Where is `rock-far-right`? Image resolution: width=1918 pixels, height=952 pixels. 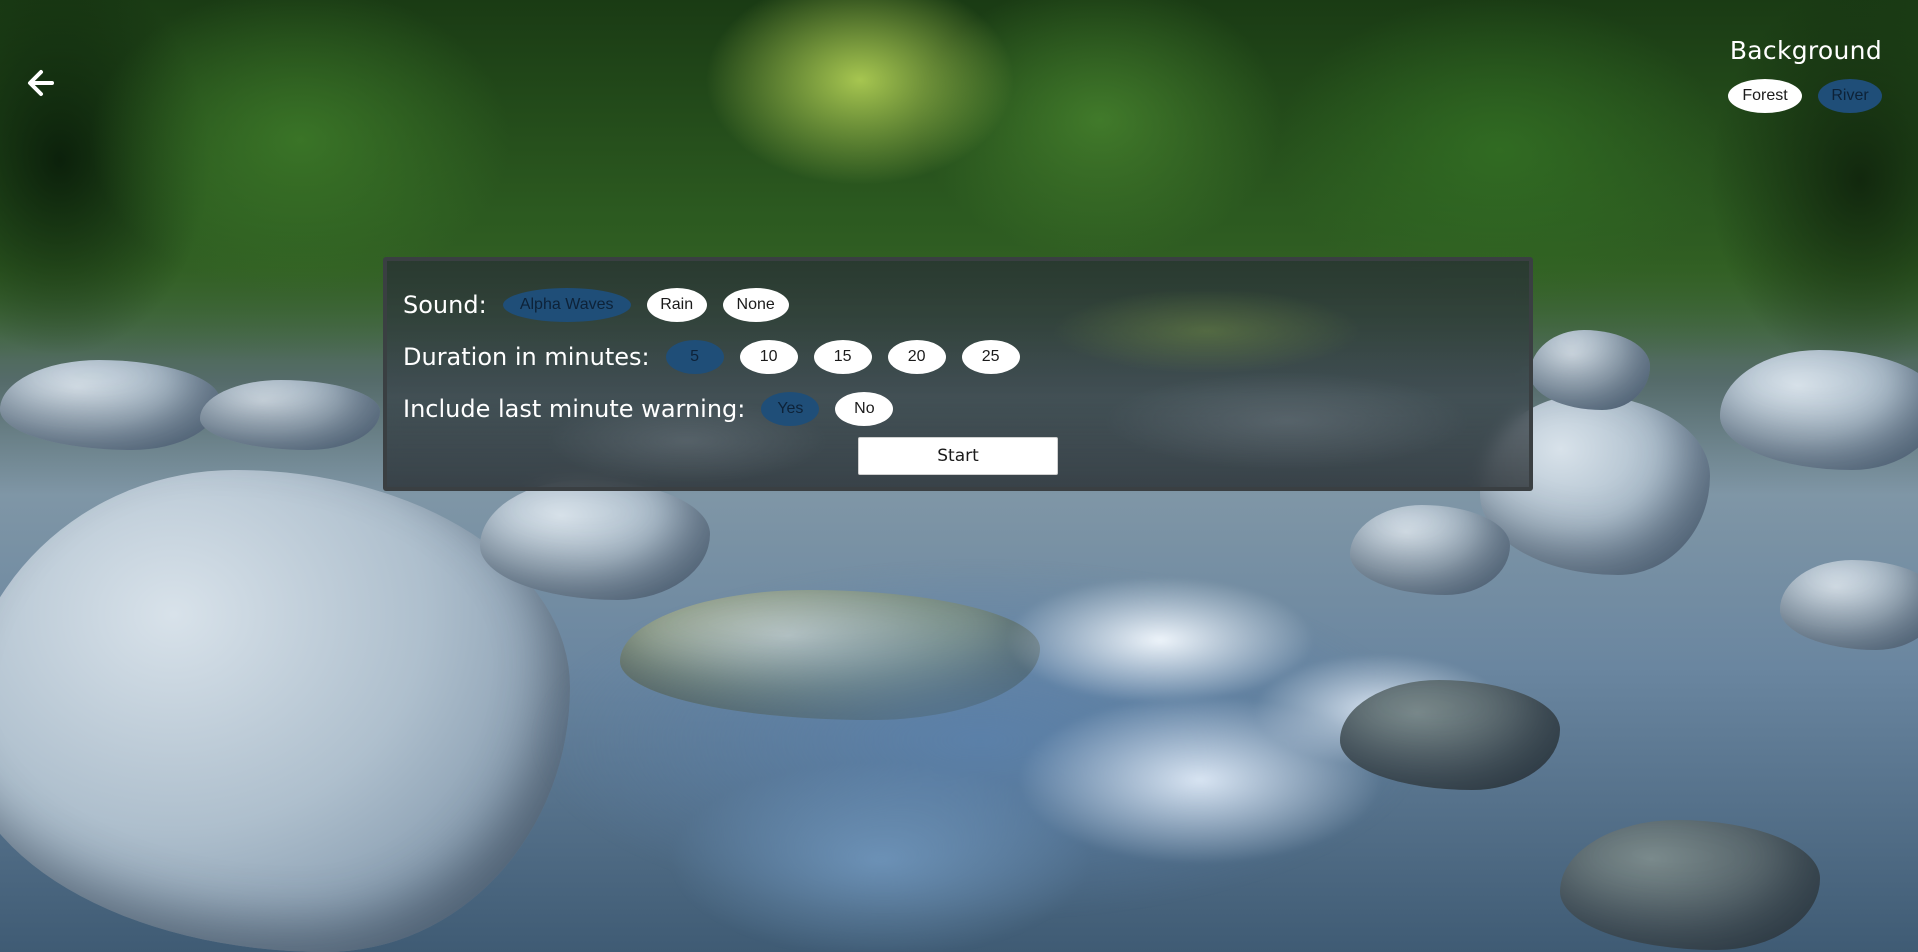 rock-far-right is located at coordinates (1849, 605).